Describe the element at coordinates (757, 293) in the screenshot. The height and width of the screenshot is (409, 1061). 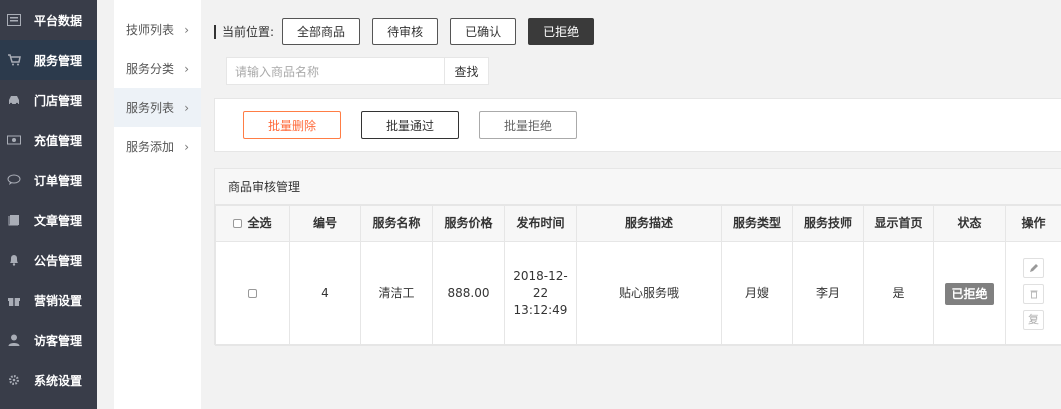
I see `cell-type: 月嫂` at that location.